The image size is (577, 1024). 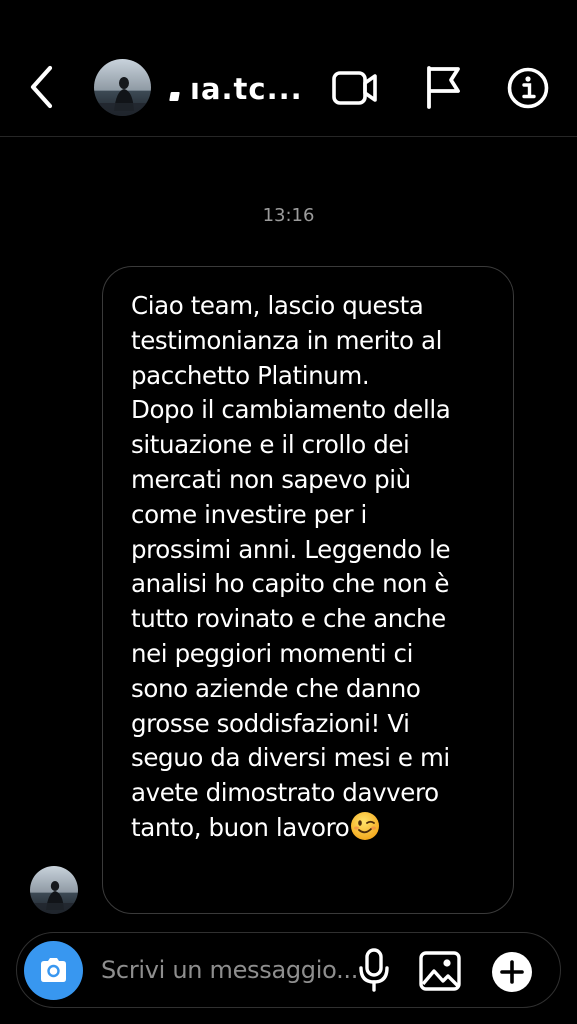 I want to click on report-button, so click(x=443, y=87).